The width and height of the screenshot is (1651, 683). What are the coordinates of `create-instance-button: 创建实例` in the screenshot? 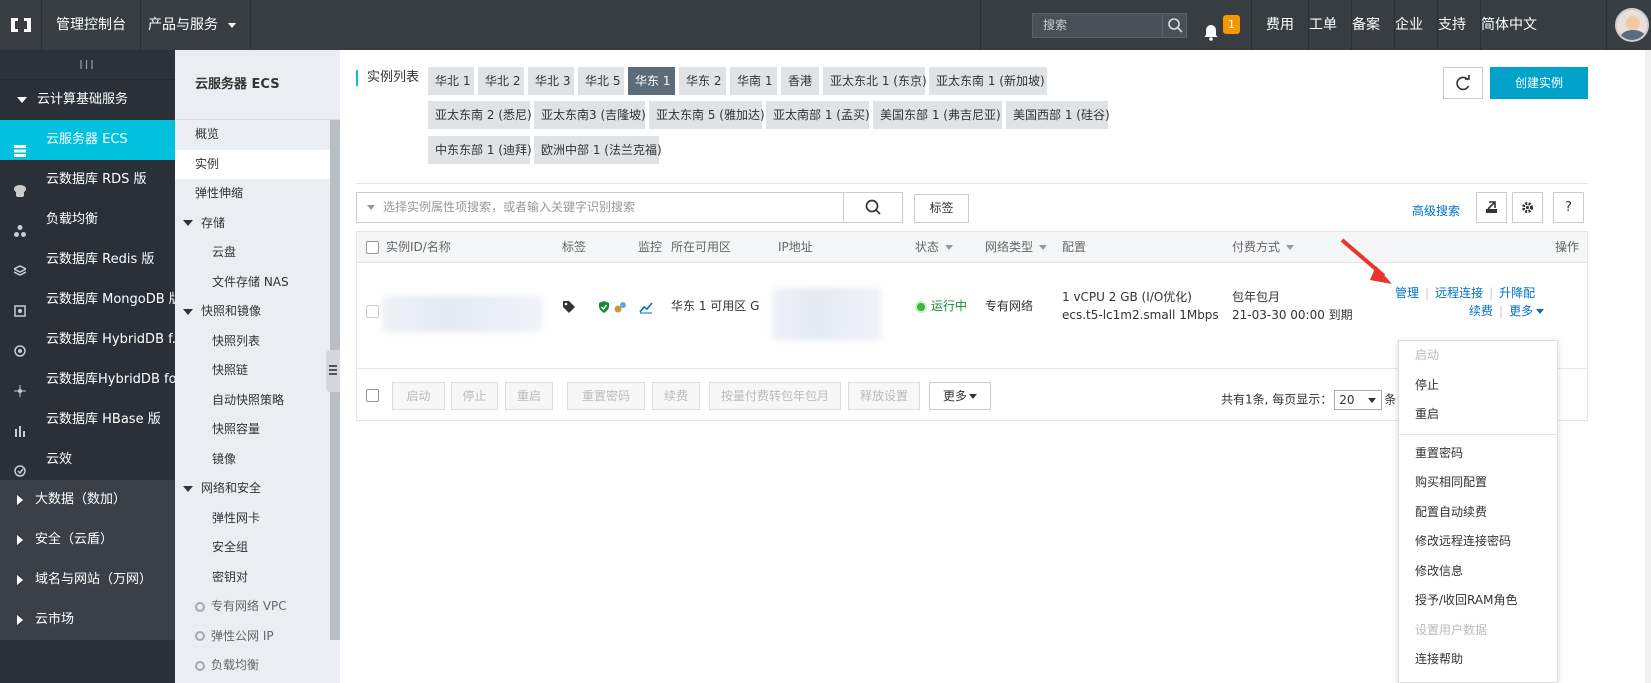 It's located at (1539, 83).